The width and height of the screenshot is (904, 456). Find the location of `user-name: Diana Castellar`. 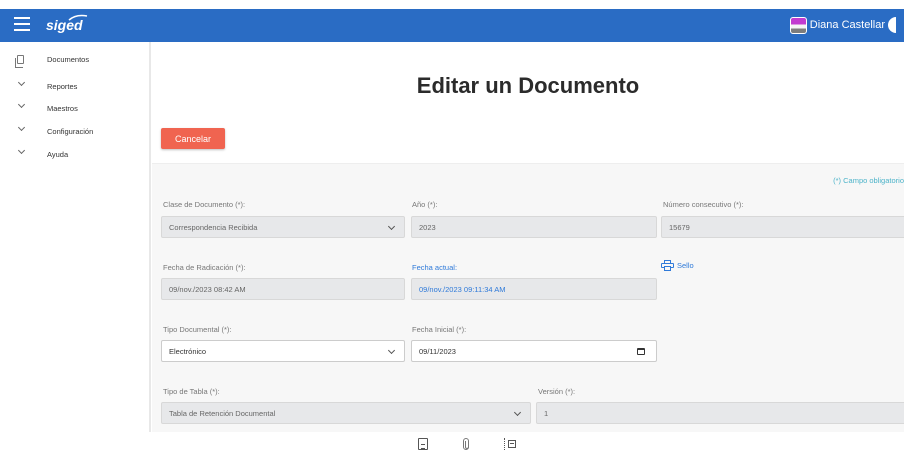

user-name: Diana Castellar is located at coordinates (847, 25).